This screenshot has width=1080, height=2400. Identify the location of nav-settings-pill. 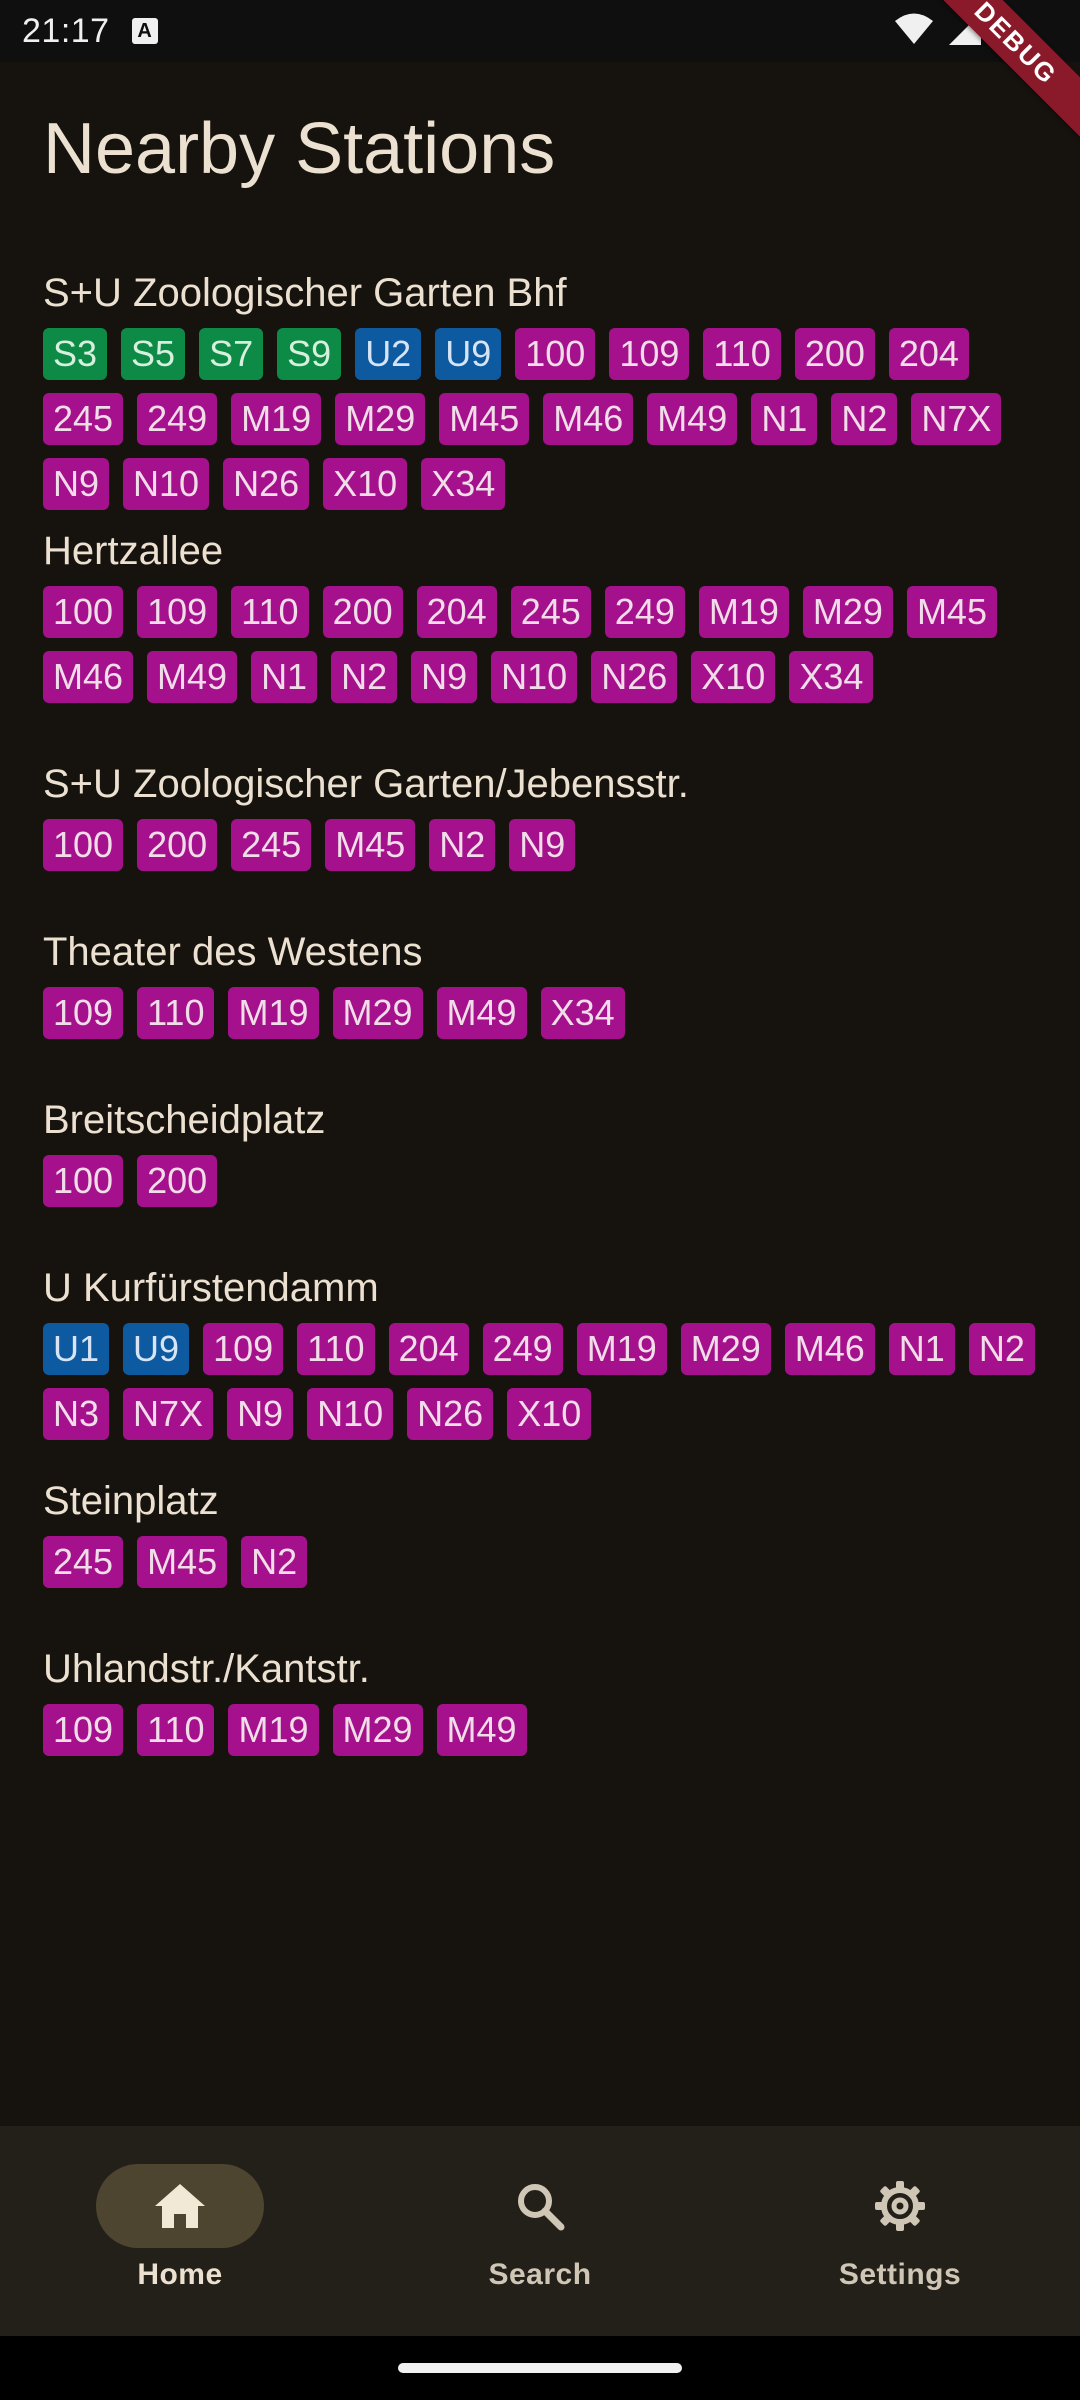
(900, 2206).